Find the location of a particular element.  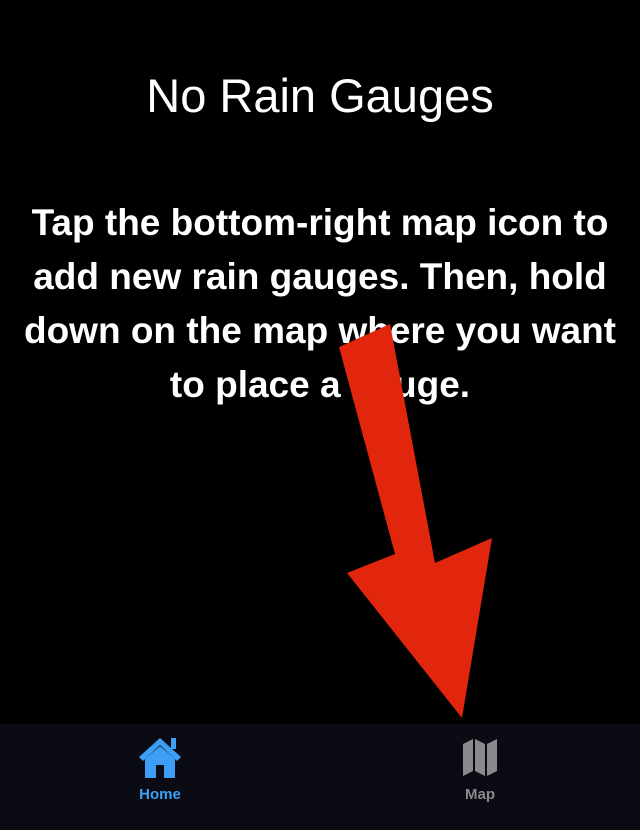

empty-state-title: No Rain Gauges is located at coordinates (320, 95).